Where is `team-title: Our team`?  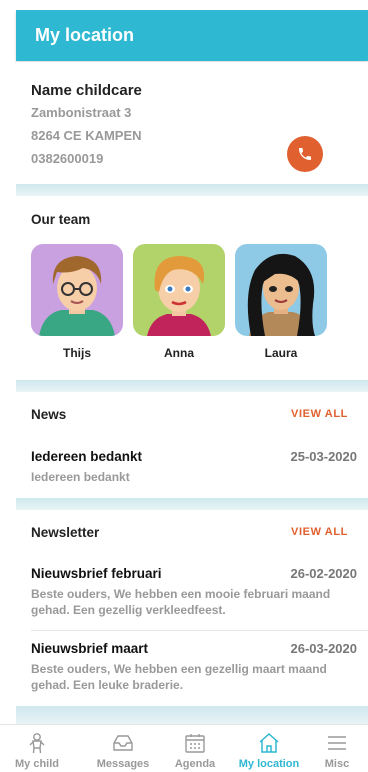 team-title: Our team is located at coordinates (61, 219).